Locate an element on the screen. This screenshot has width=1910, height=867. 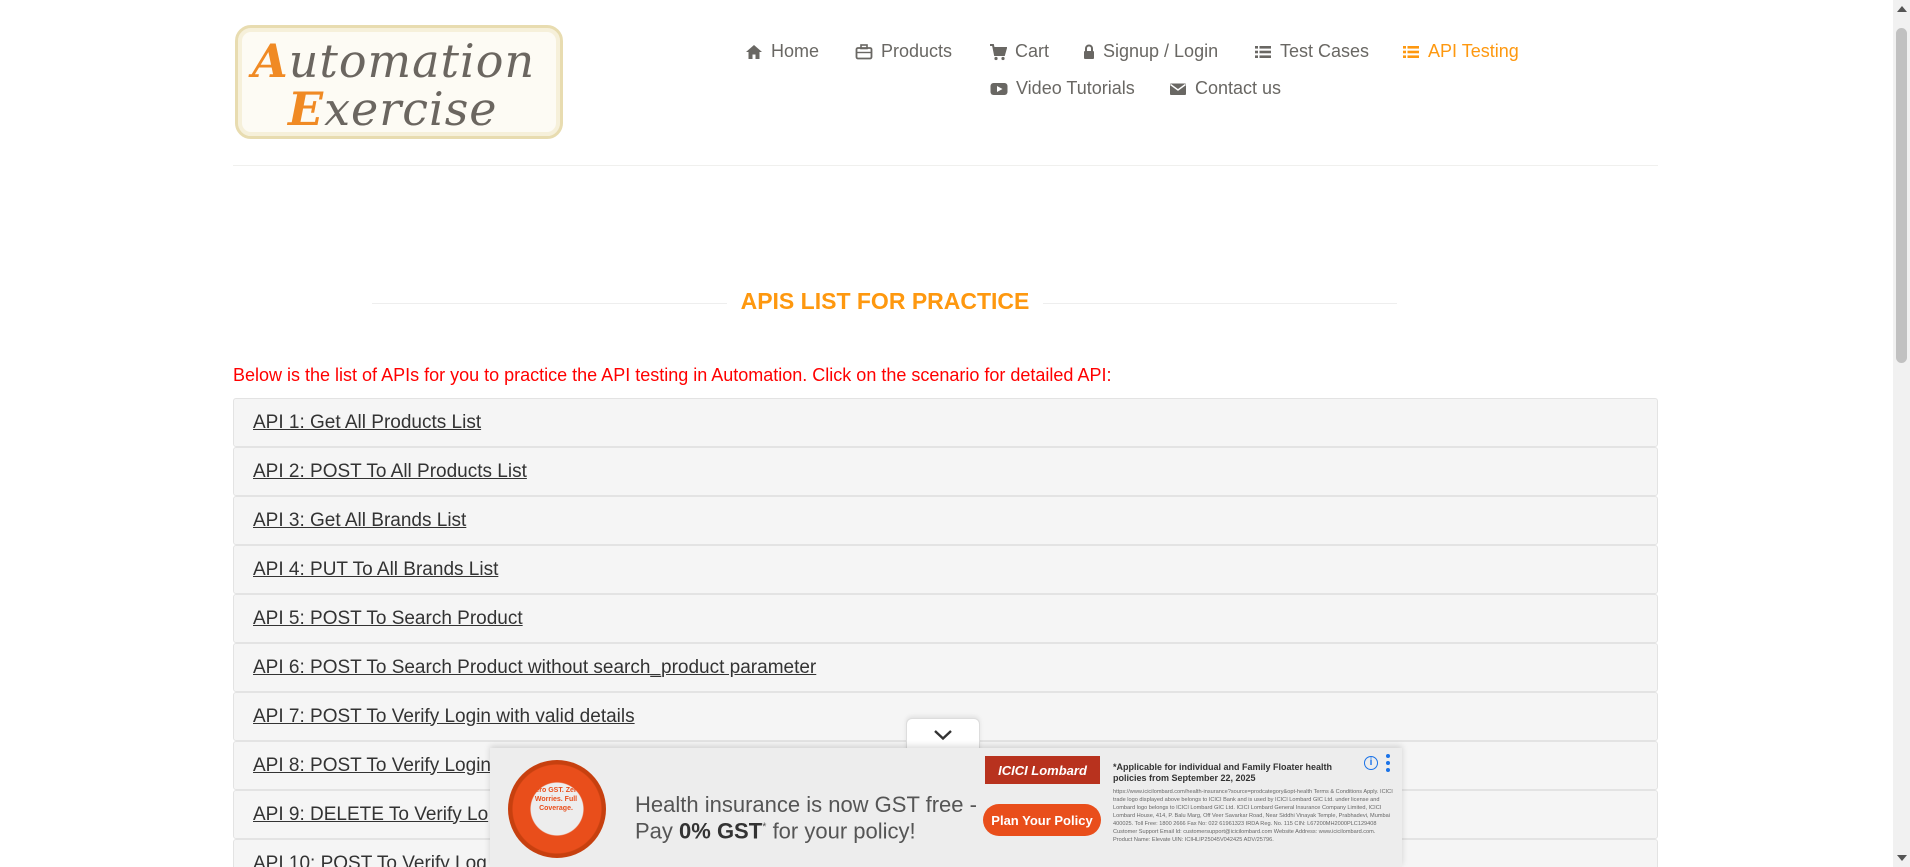
logo-line2: Exercise is located at coordinates (393, 109).